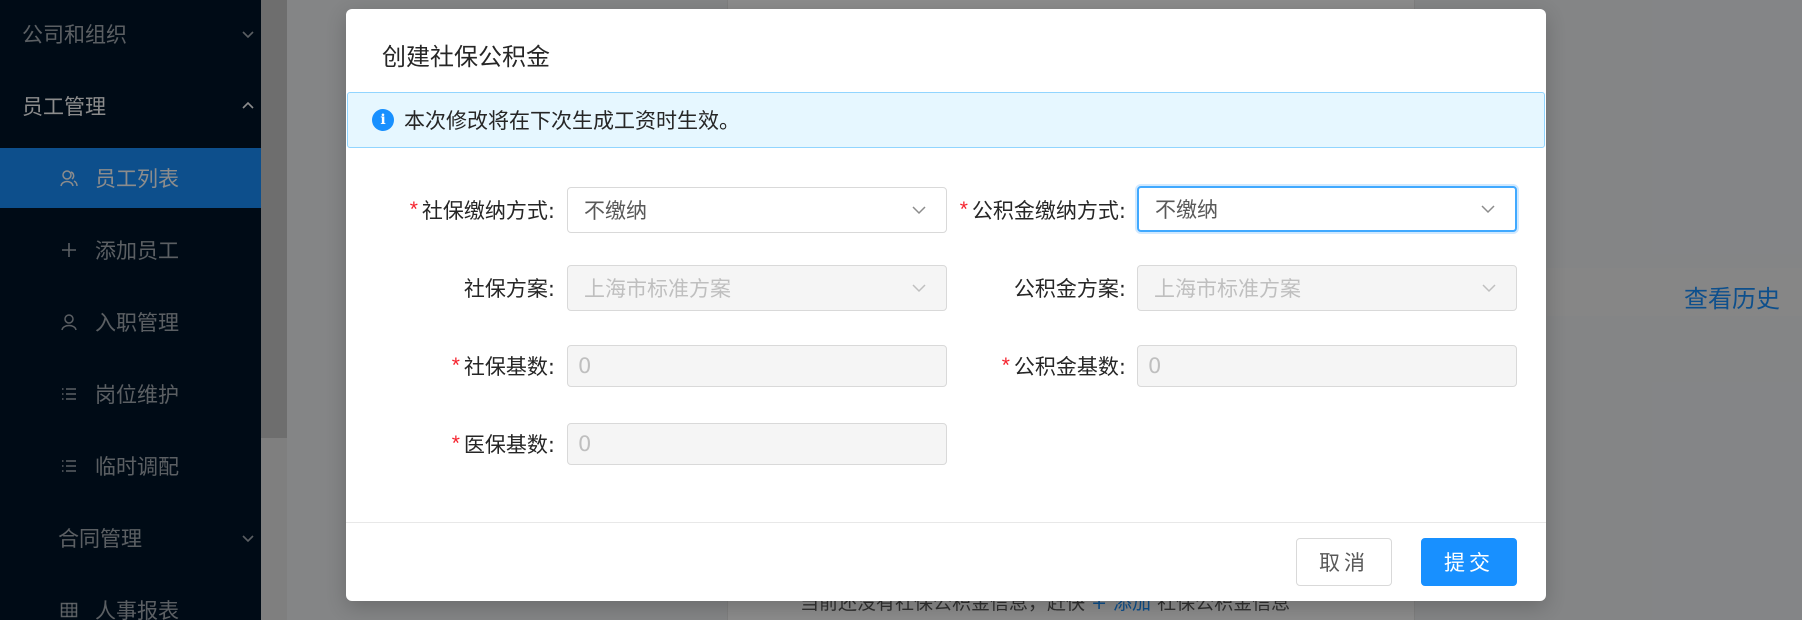 Image resolution: width=1802 pixels, height=620 pixels. Describe the element at coordinates (1469, 562) in the screenshot. I see `submit-button: 提交` at that location.